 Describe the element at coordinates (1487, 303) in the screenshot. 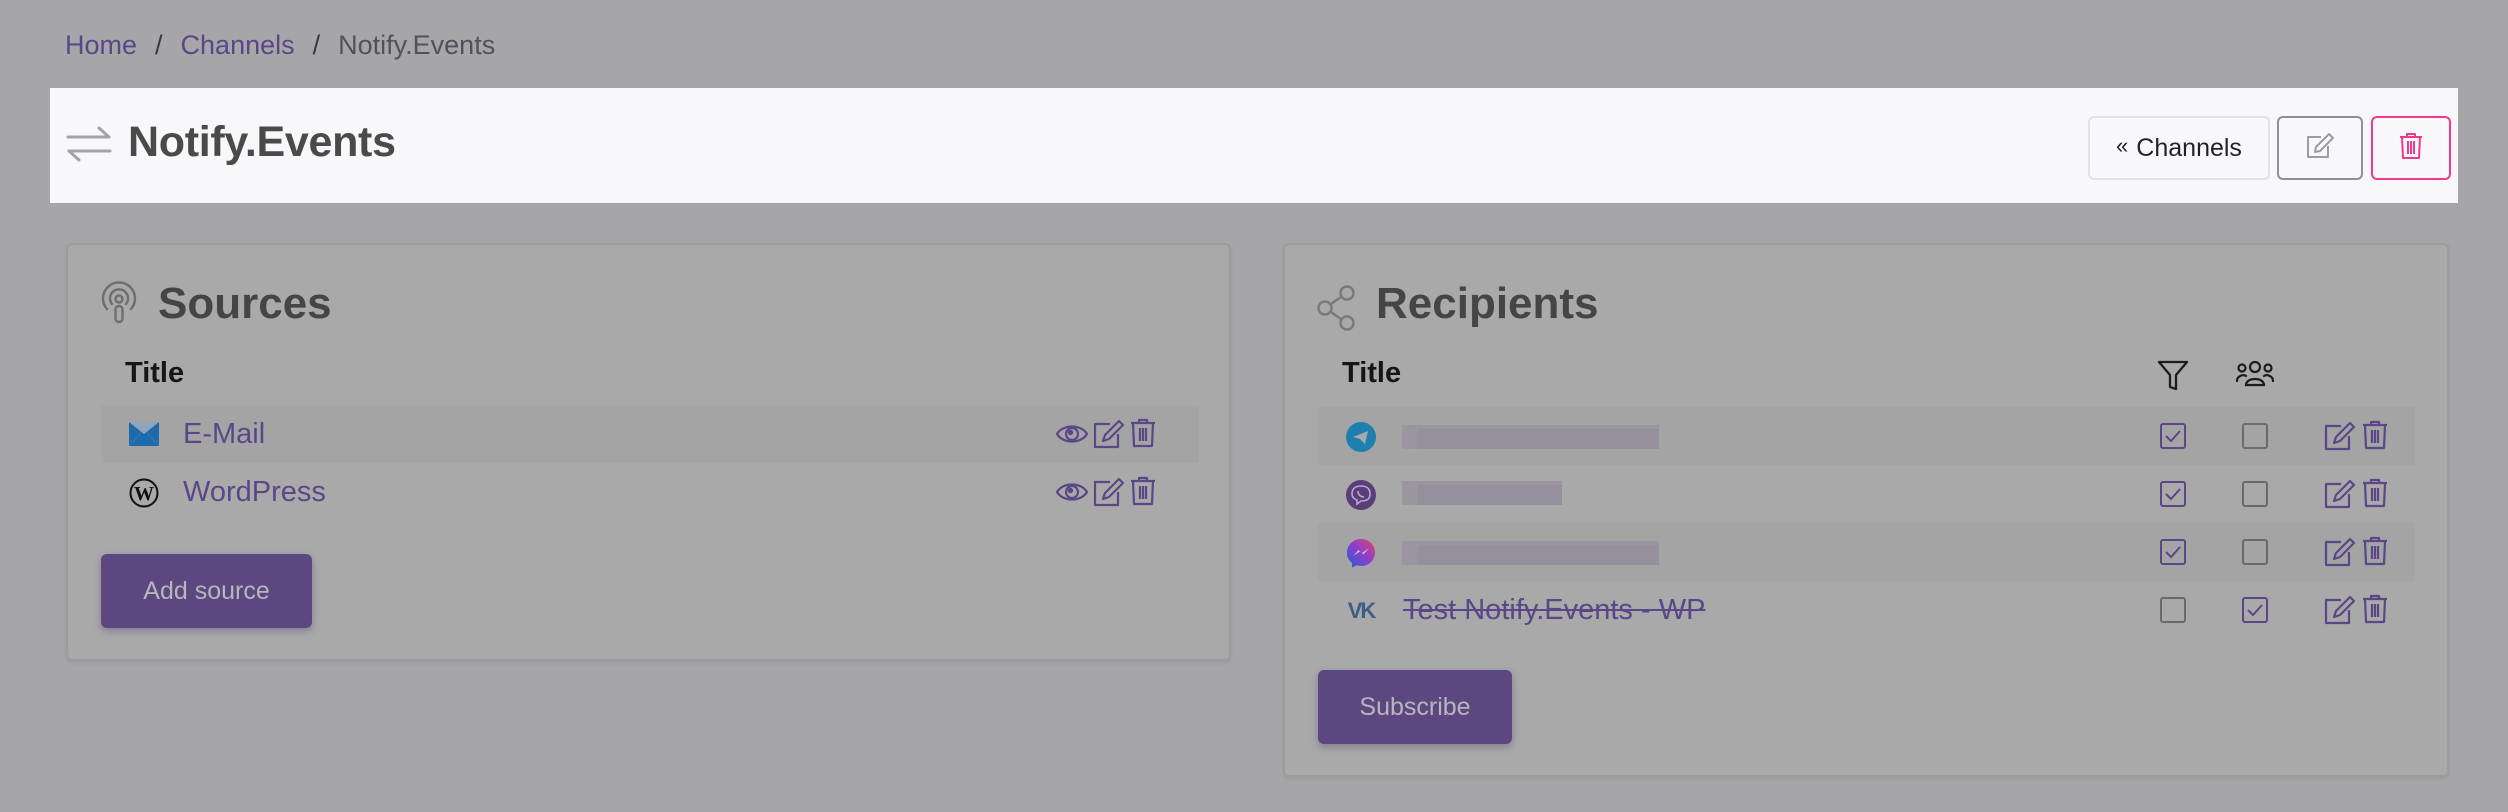

I see `recipients-title: Recipients` at that location.